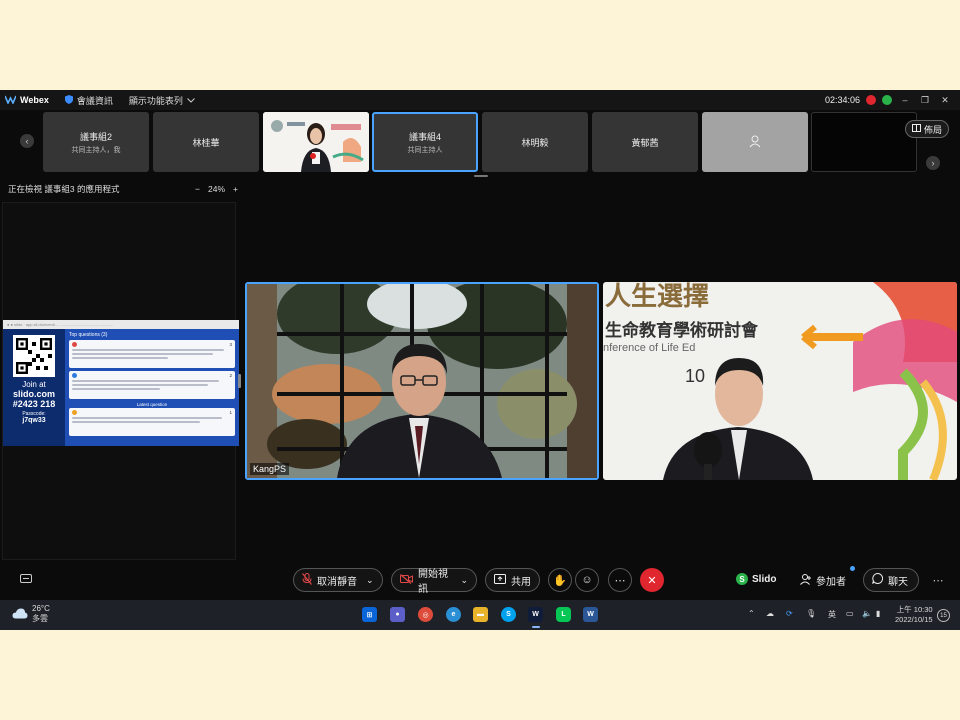 Image resolution: width=960 pixels, height=720 pixels. I want to click on share-icon, so click(500, 580).